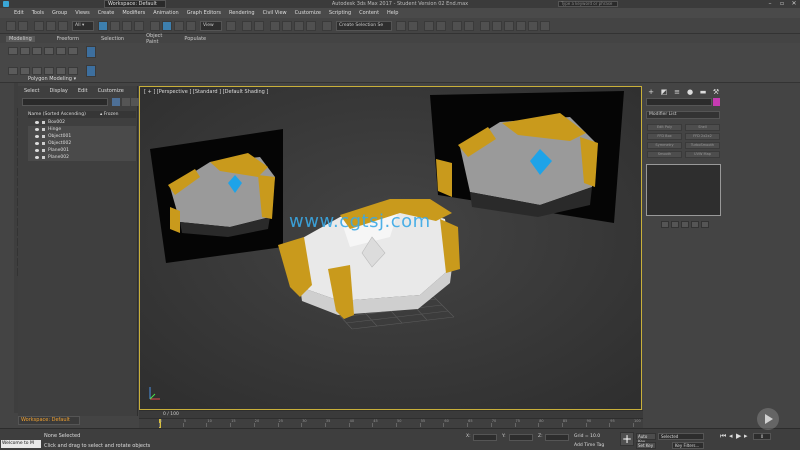  I want to click on window-crossing-icon, so click(139, 26).